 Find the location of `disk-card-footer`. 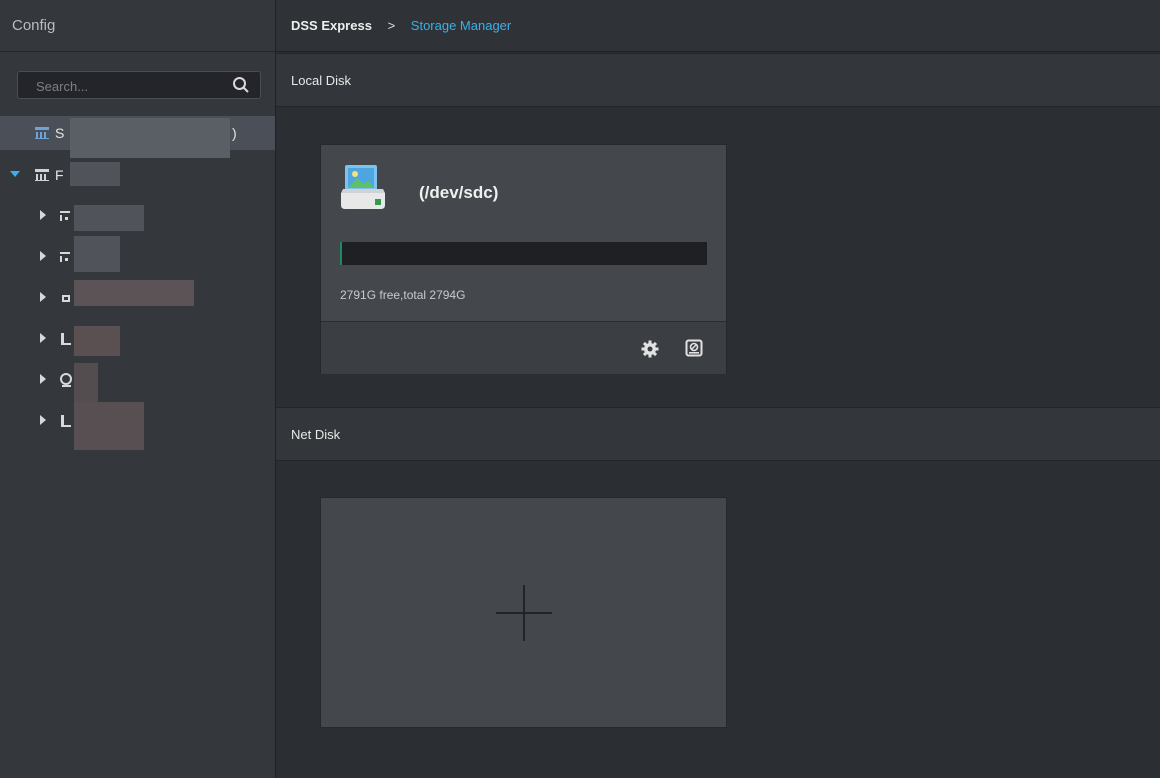

disk-card-footer is located at coordinates (523, 347).